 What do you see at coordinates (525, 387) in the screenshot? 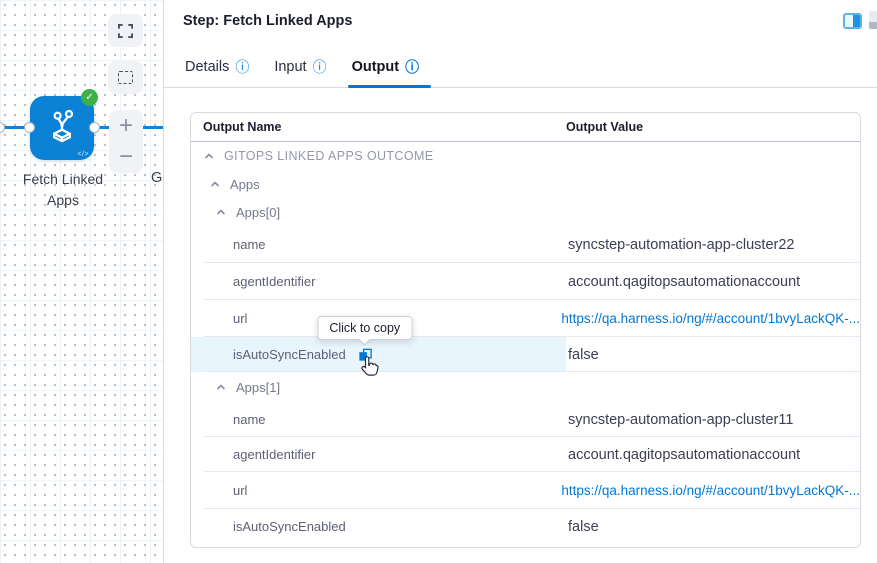
I see `group-row-apps-1: Apps[1]` at bounding box center [525, 387].